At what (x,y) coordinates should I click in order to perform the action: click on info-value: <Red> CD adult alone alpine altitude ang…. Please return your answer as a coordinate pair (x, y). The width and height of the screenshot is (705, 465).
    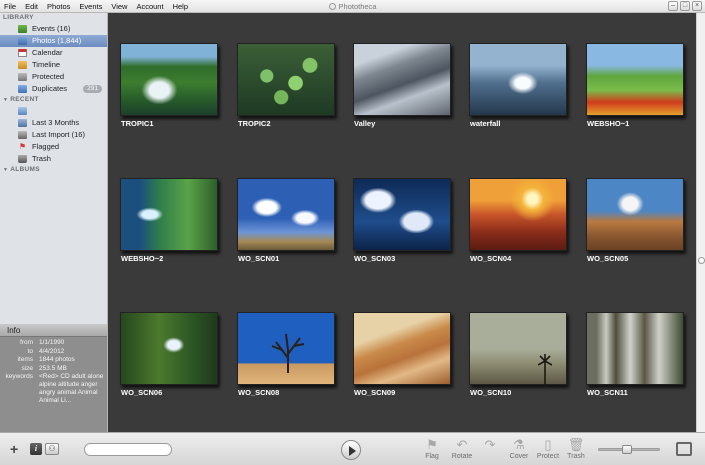
    Looking at the image, I should click on (71, 388).